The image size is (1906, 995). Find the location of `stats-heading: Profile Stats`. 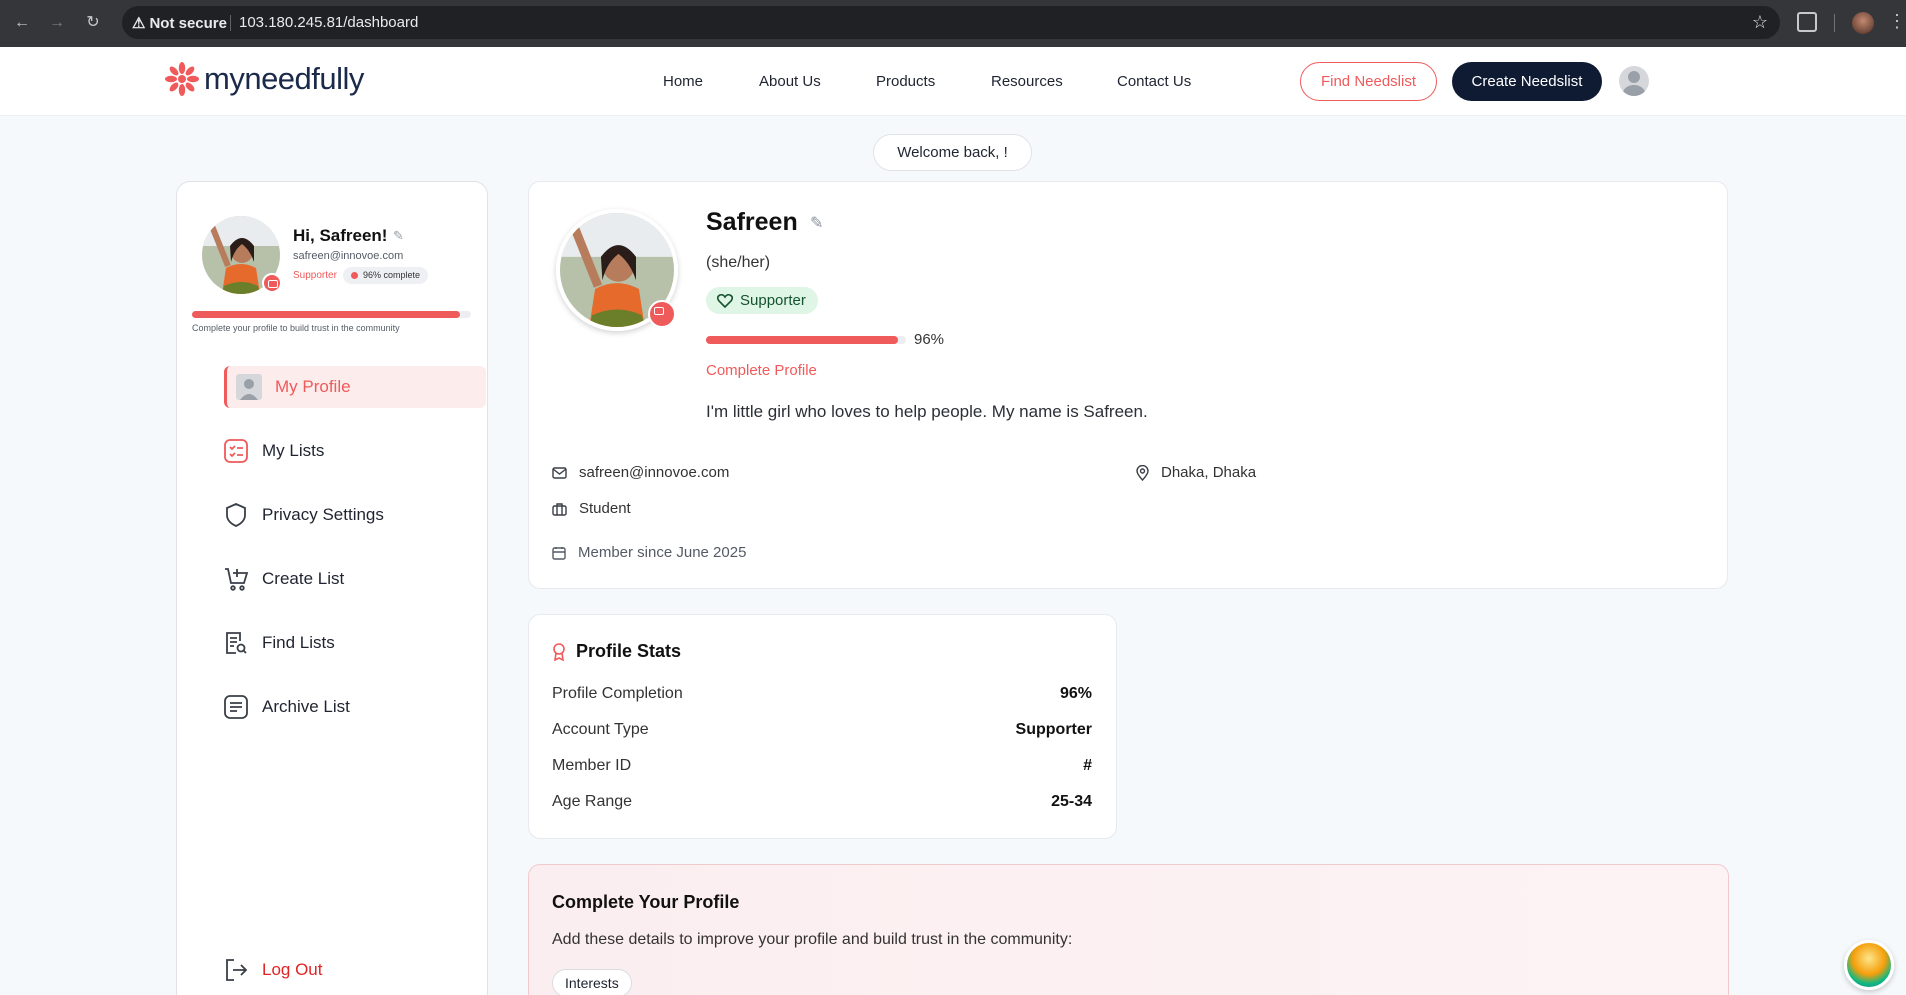

stats-heading: Profile Stats is located at coordinates (616, 651).